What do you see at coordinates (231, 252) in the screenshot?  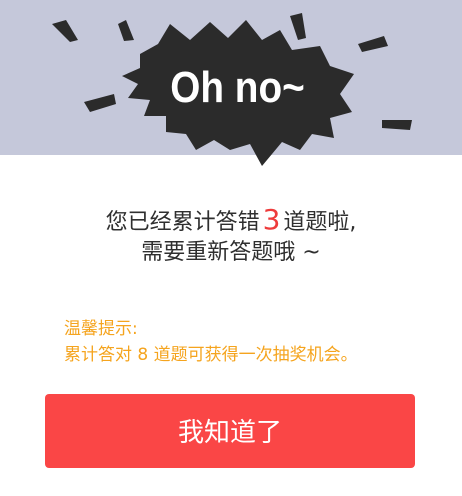 I see `message-line-2: 需要重新答题哦 ~` at bounding box center [231, 252].